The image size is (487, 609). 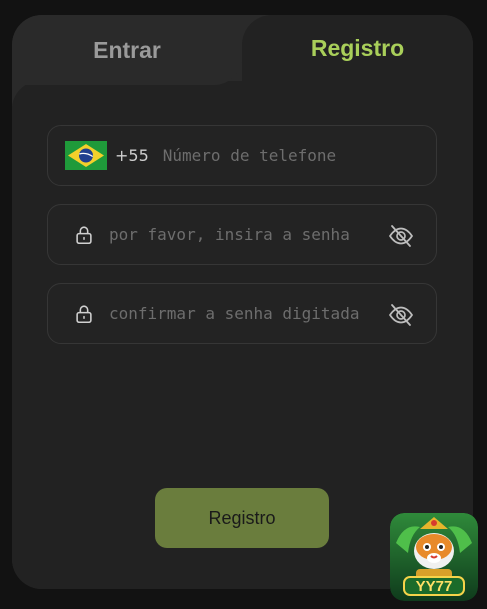 What do you see at coordinates (282, 155) in the screenshot?
I see `phone-input` at bounding box center [282, 155].